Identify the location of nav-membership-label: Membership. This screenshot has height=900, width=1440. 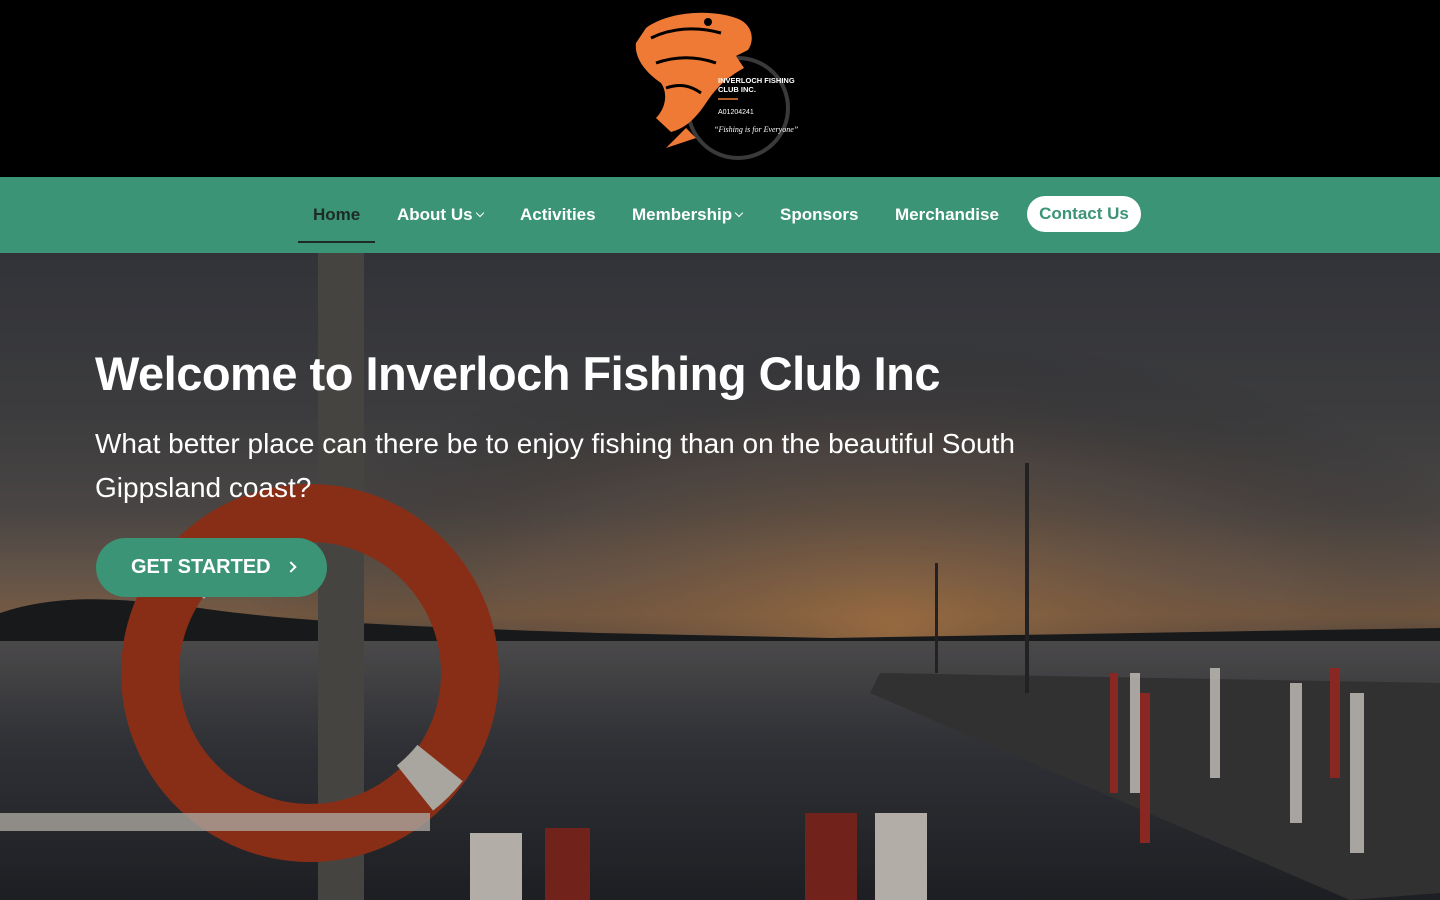
(682, 214).